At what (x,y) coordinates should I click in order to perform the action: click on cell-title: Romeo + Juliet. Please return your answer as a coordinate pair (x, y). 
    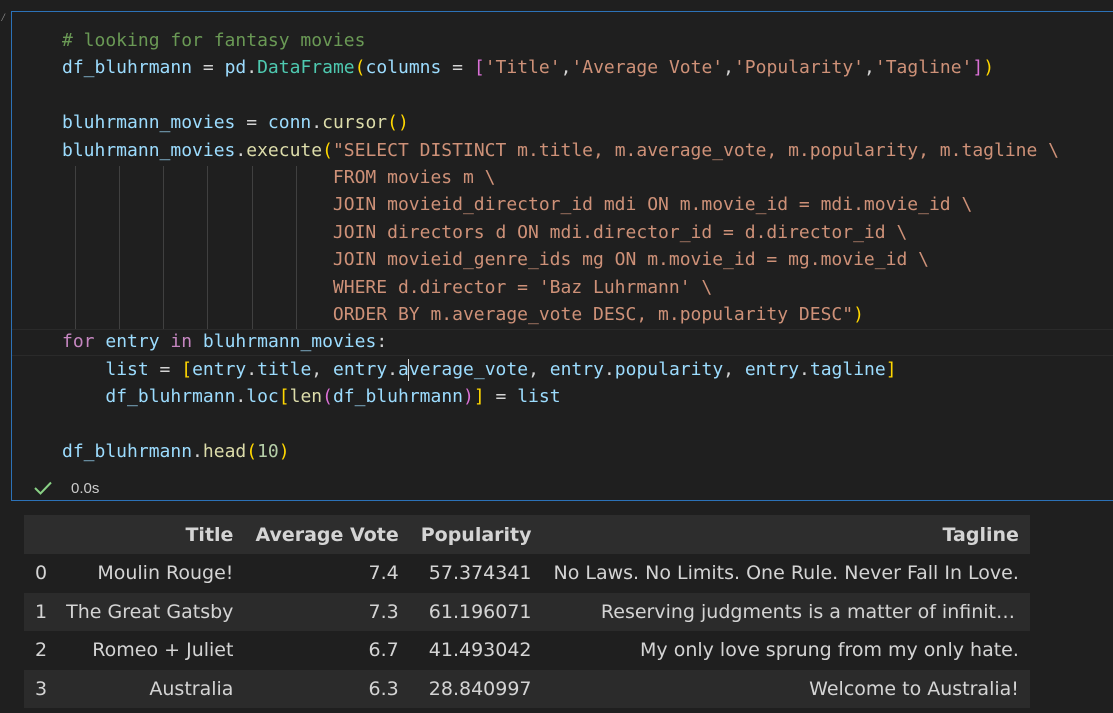
    Looking at the image, I should click on (163, 650).